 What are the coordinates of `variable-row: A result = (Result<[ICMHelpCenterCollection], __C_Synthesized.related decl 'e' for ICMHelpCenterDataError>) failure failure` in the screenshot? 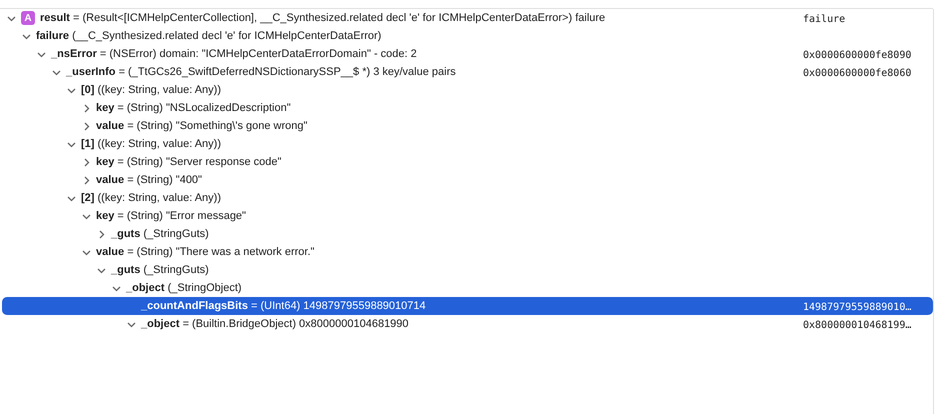 It's located at (467, 18).